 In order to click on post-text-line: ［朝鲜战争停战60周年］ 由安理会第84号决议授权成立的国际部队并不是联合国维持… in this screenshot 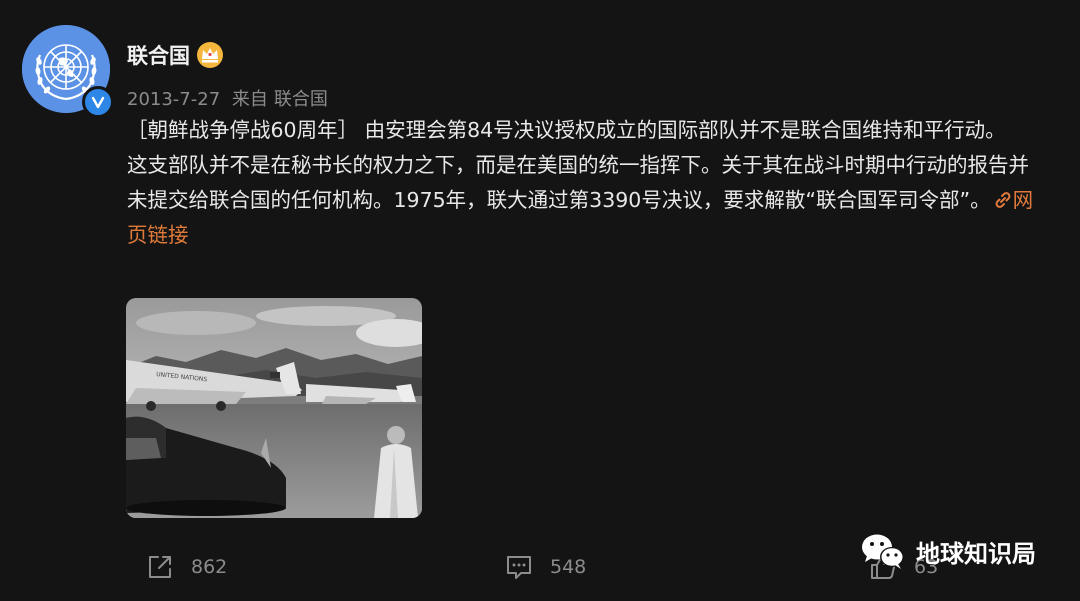, I will do `click(566, 130)`.